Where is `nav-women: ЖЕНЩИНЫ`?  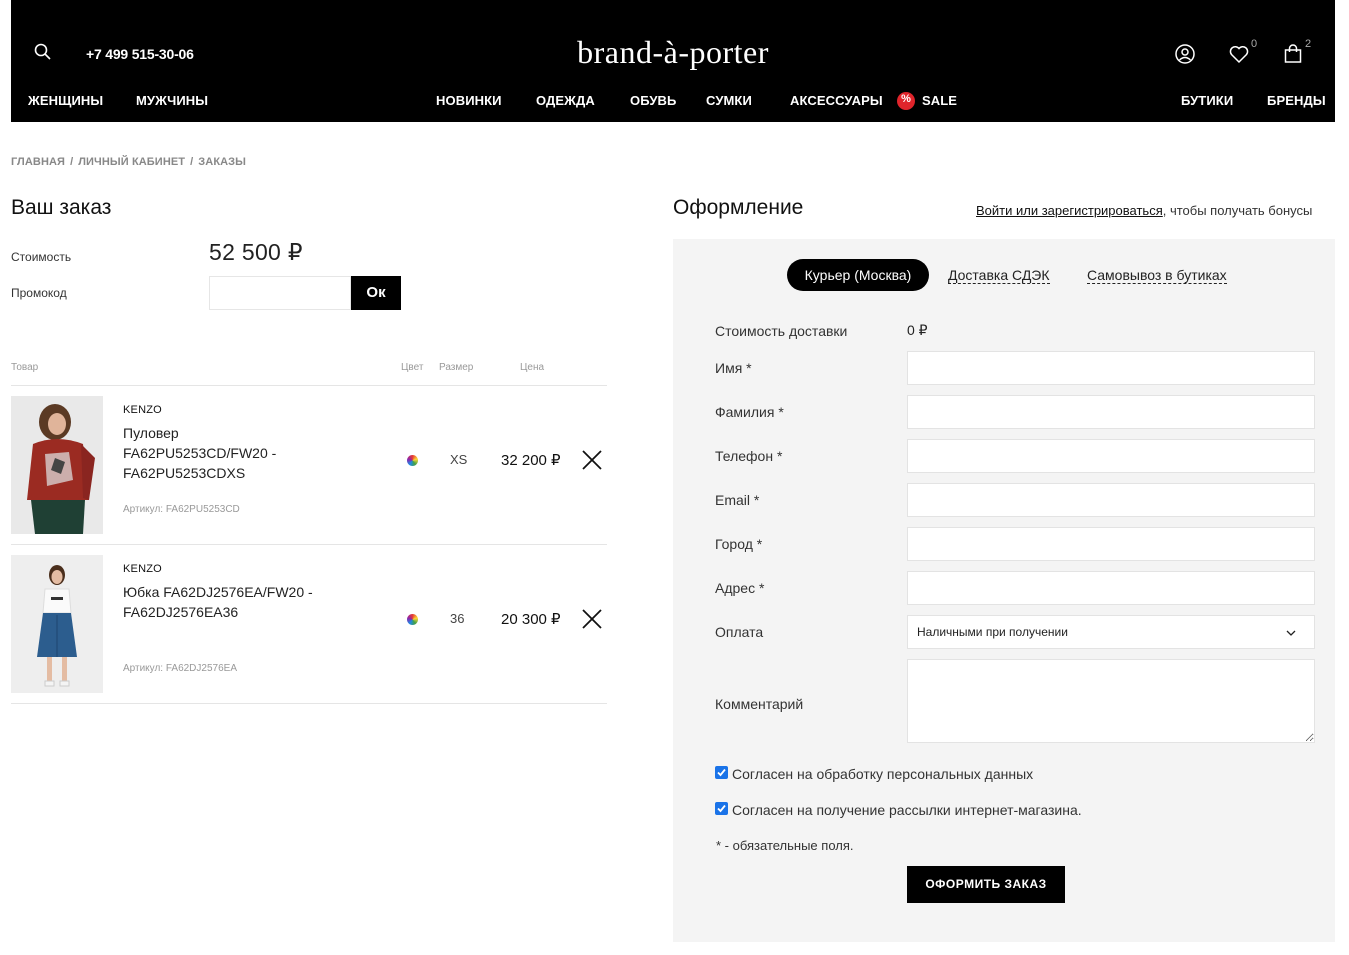 nav-women: ЖЕНЩИНЫ is located at coordinates (65, 100).